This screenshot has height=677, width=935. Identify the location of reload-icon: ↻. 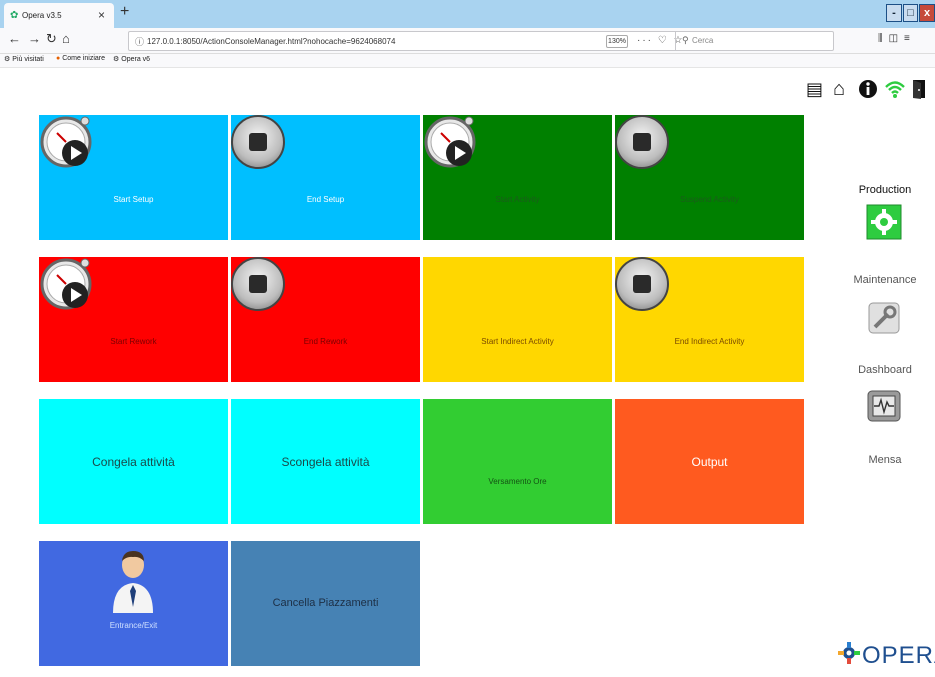
(51, 39).